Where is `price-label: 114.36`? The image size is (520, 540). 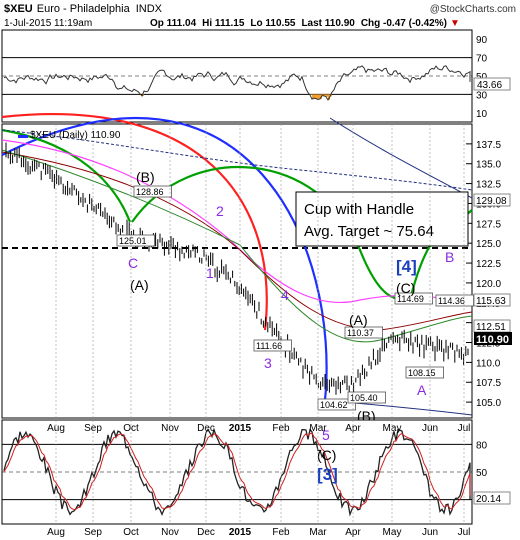 price-label: 114.36 is located at coordinates (451, 301).